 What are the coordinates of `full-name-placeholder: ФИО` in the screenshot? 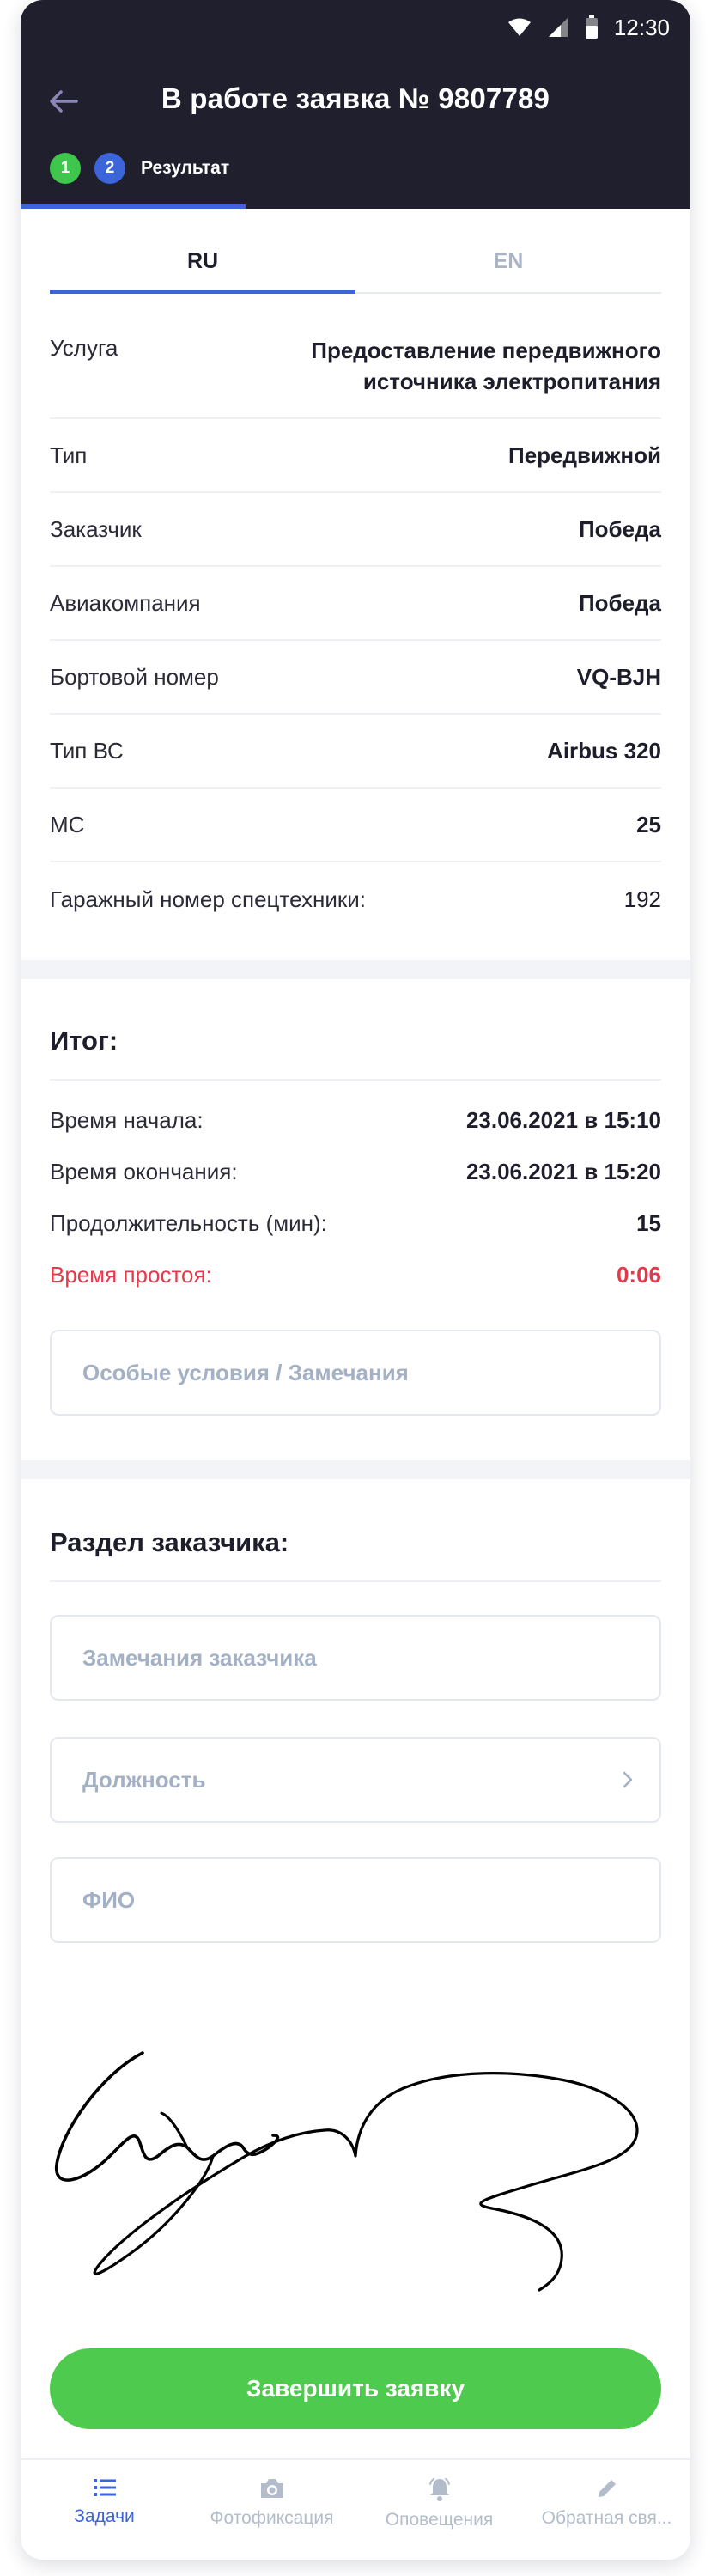 It's located at (109, 1899).